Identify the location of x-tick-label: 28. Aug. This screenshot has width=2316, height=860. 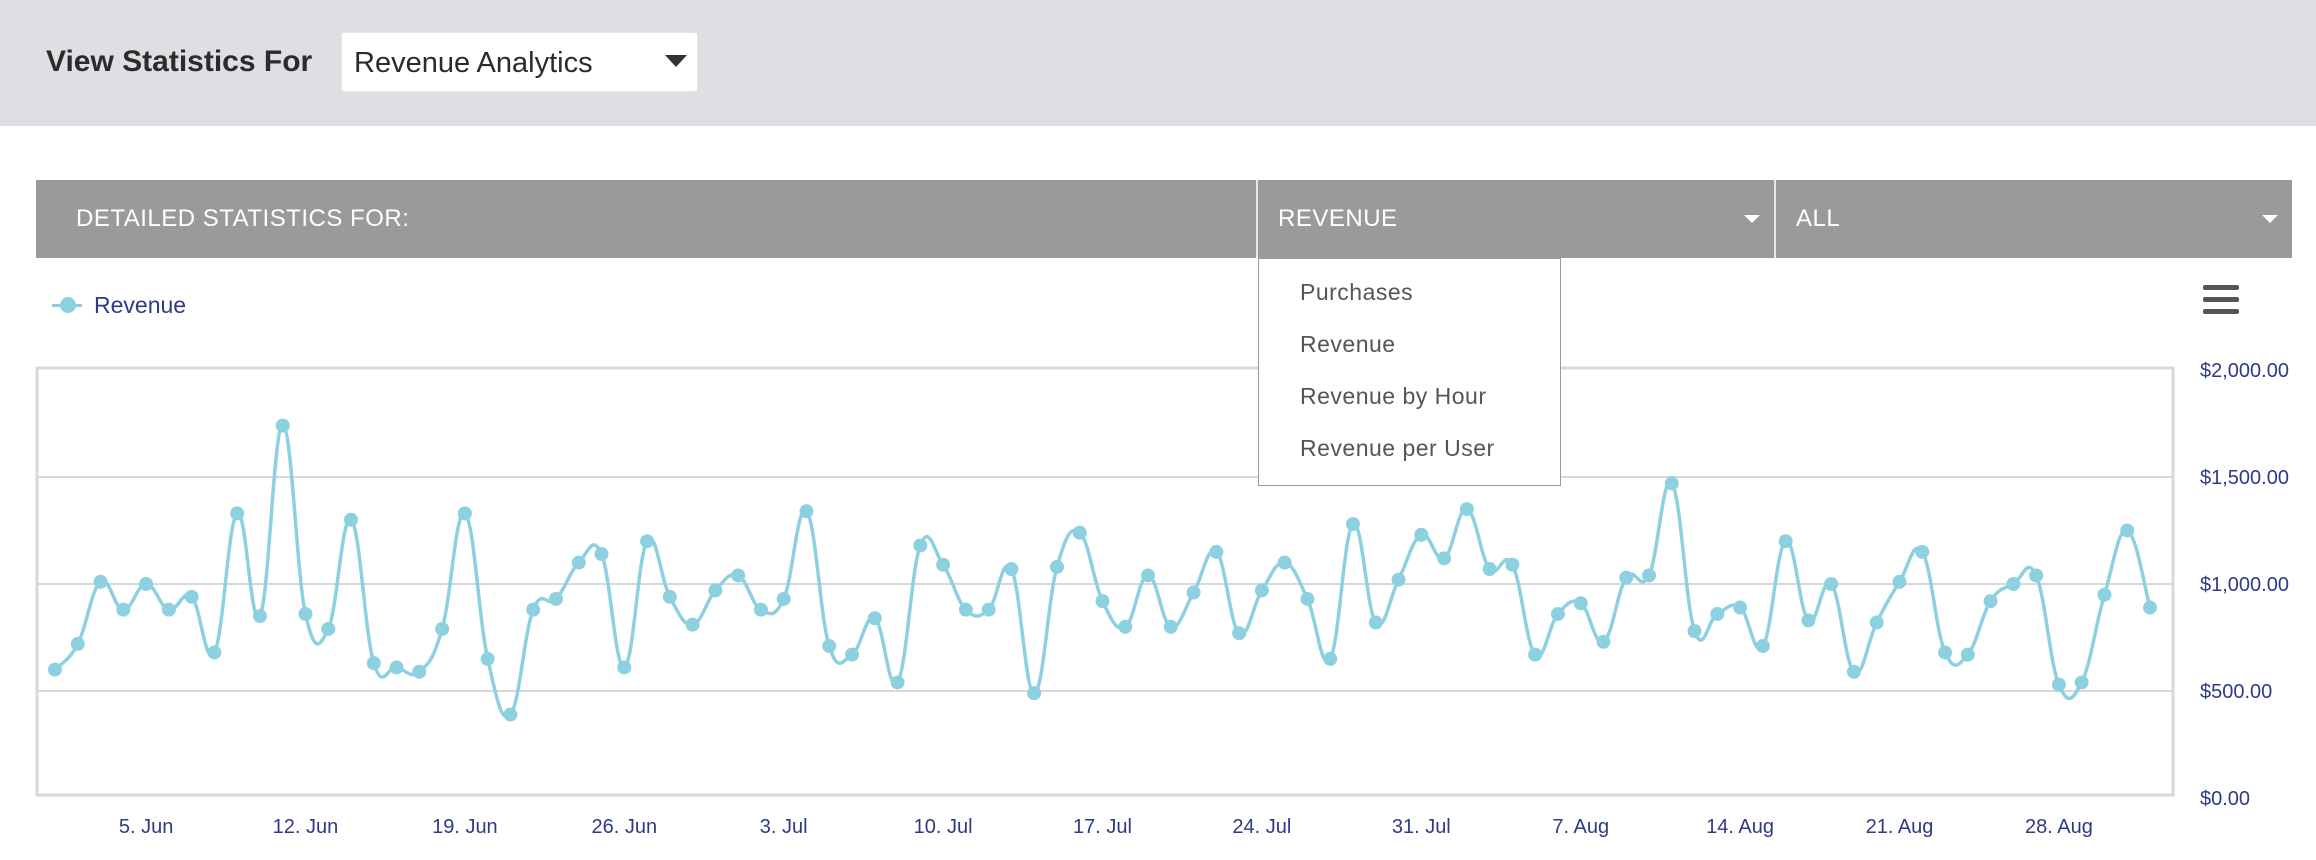
(2059, 827).